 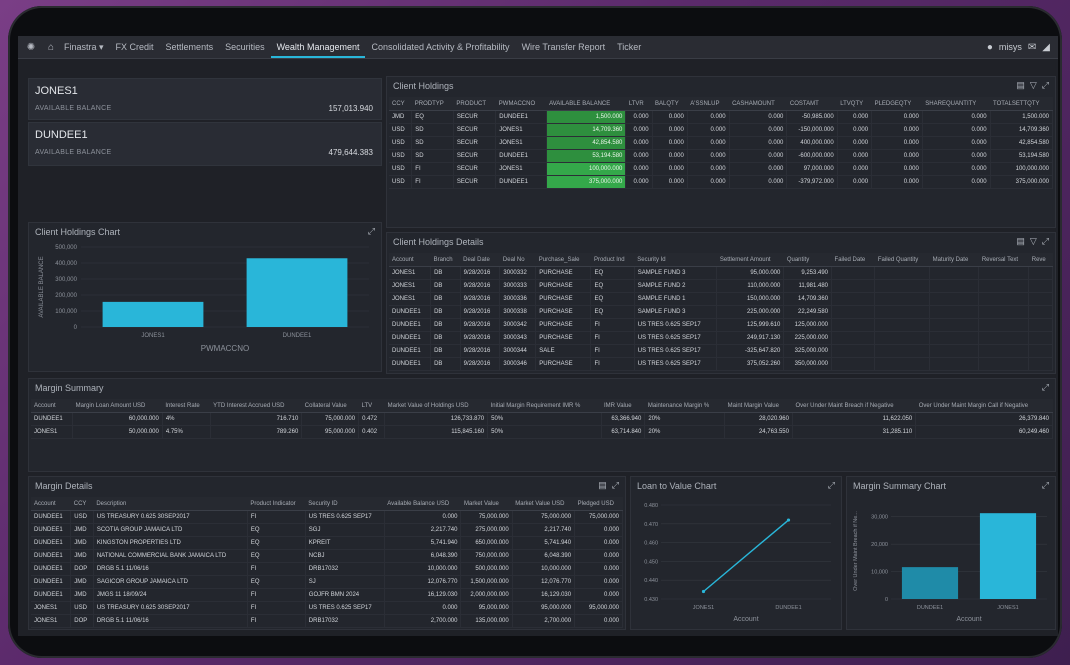 What do you see at coordinates (440, 47) in the screenshot?
I see `tab-consolidated-activity: Consolidated Activity & Profitability` at bounding box center [440, 47].